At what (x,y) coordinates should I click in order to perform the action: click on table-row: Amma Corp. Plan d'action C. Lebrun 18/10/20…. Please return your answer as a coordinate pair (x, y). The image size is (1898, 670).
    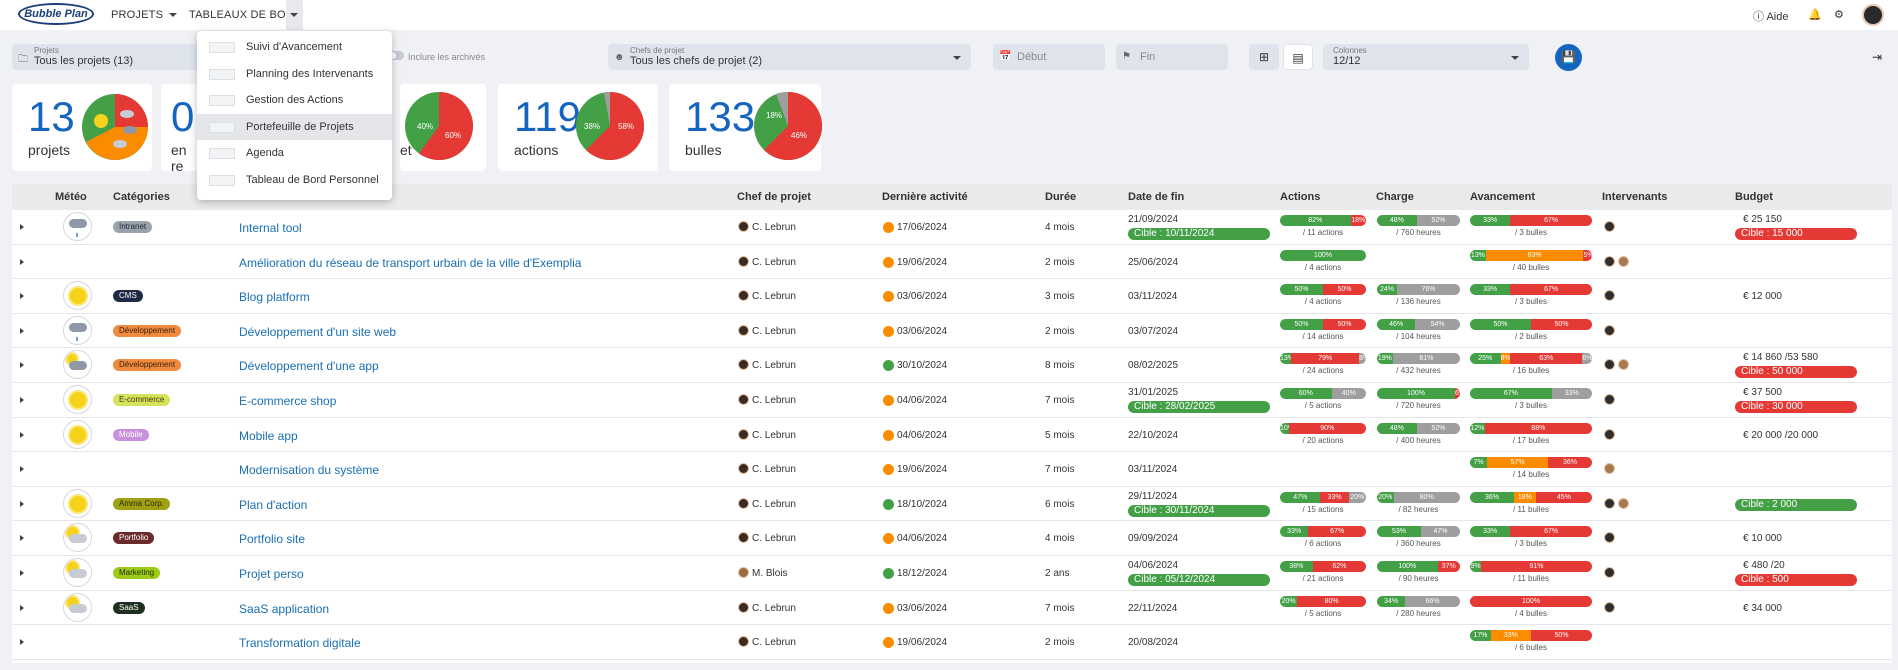
    Looking at the image, I should click on (952, 504).